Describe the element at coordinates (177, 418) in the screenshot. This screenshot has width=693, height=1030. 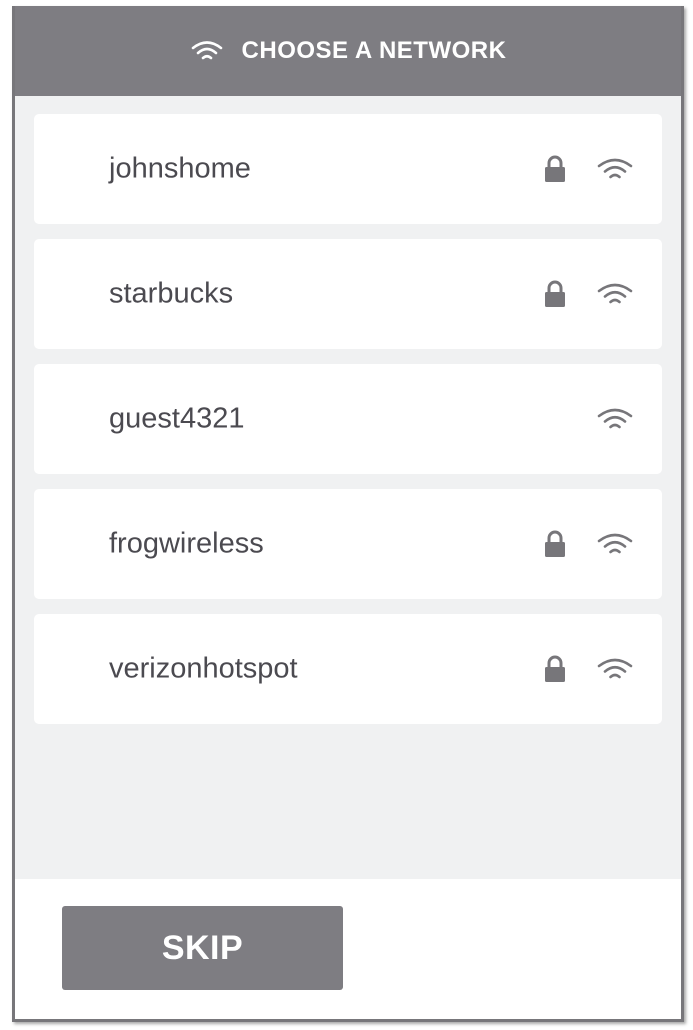
I see `network-name: guest4321` at that location.